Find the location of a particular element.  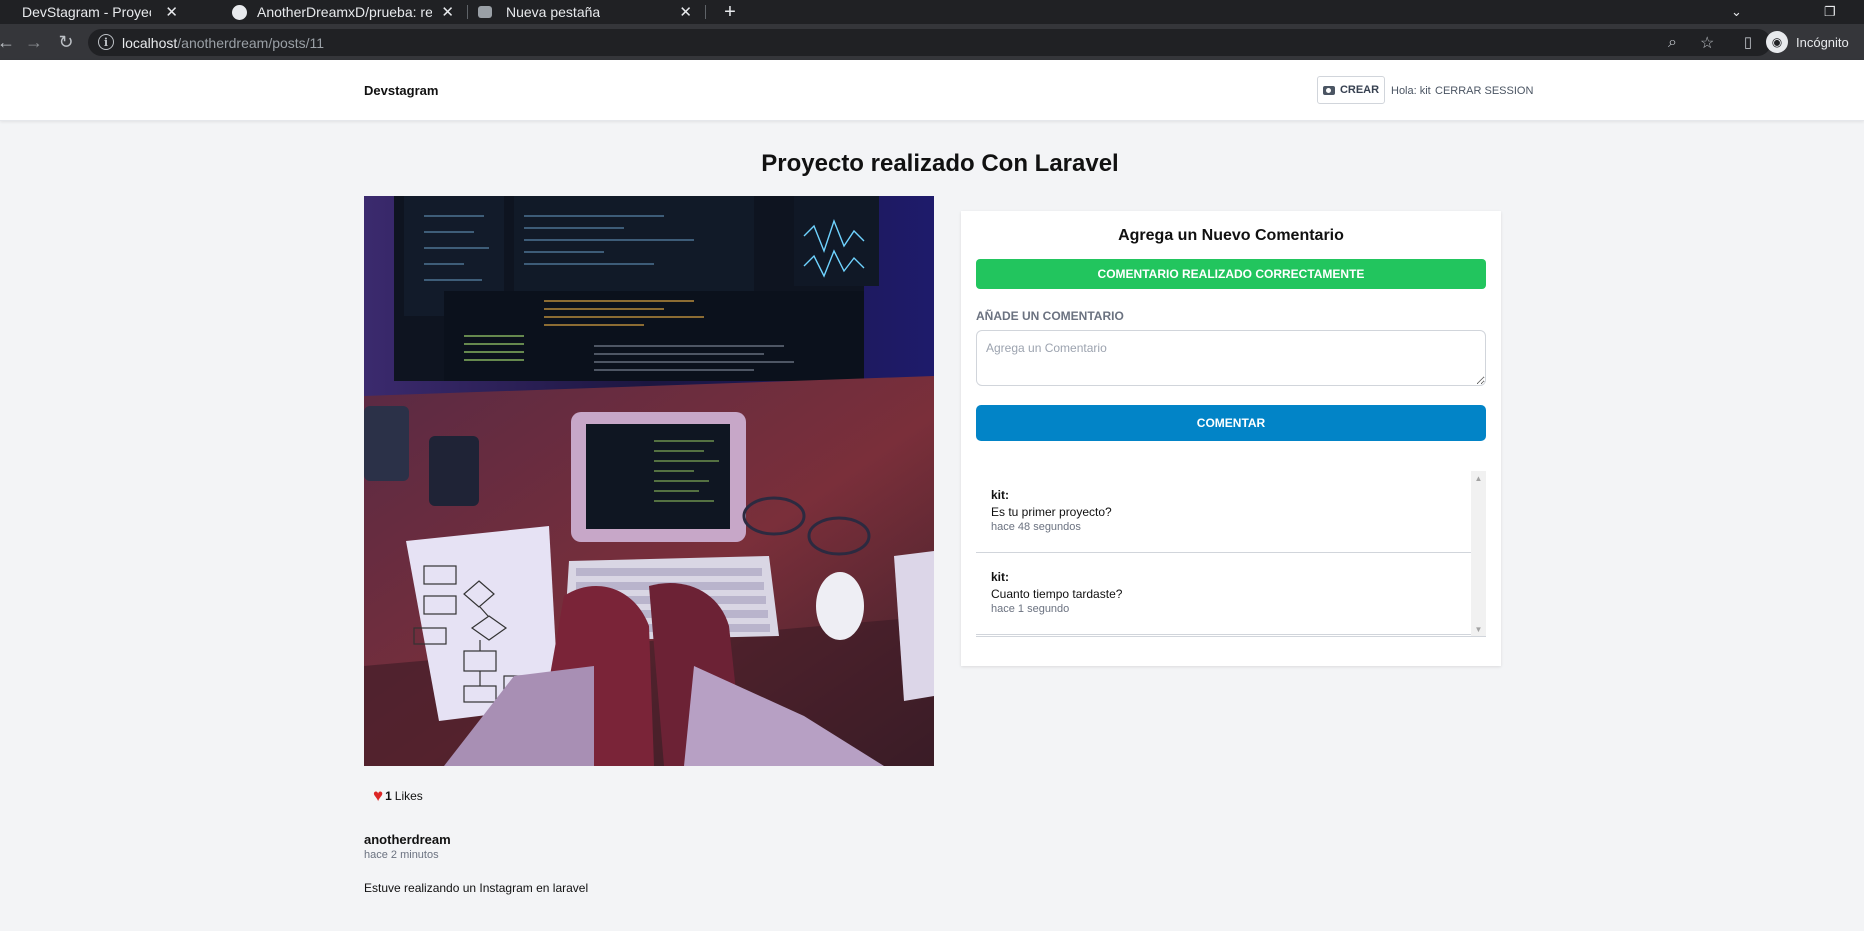

browser-tab-devstagram: DevStagram - Proyecto realizado ✕ is located at coordinates (93, 12).